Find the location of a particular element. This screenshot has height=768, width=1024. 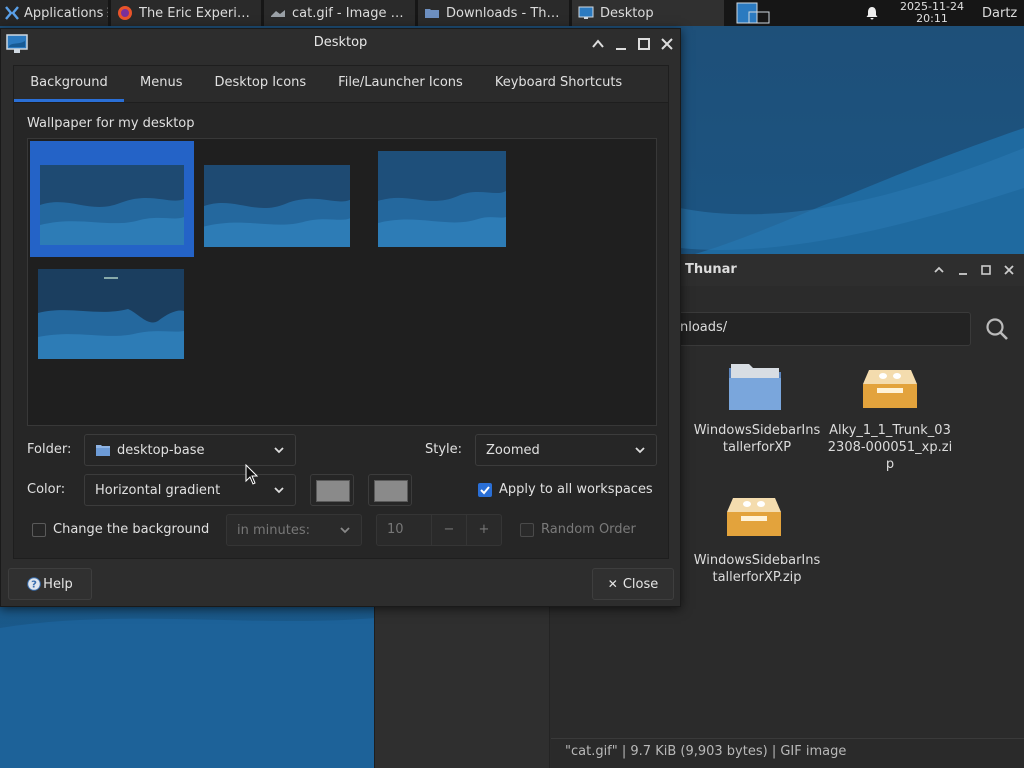

change-background-label: Change the background is located at coordinates (131, 529).